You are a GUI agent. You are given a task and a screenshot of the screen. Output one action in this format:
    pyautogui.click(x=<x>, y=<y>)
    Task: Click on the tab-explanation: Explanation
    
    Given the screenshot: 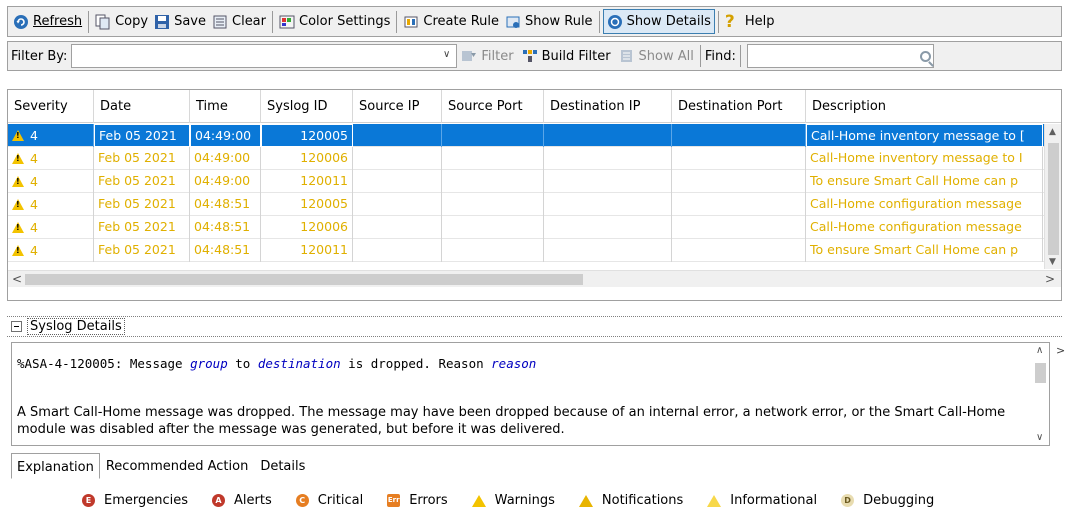 What is the action you would take?
    pyautogui.click(x=55, y=466)
    